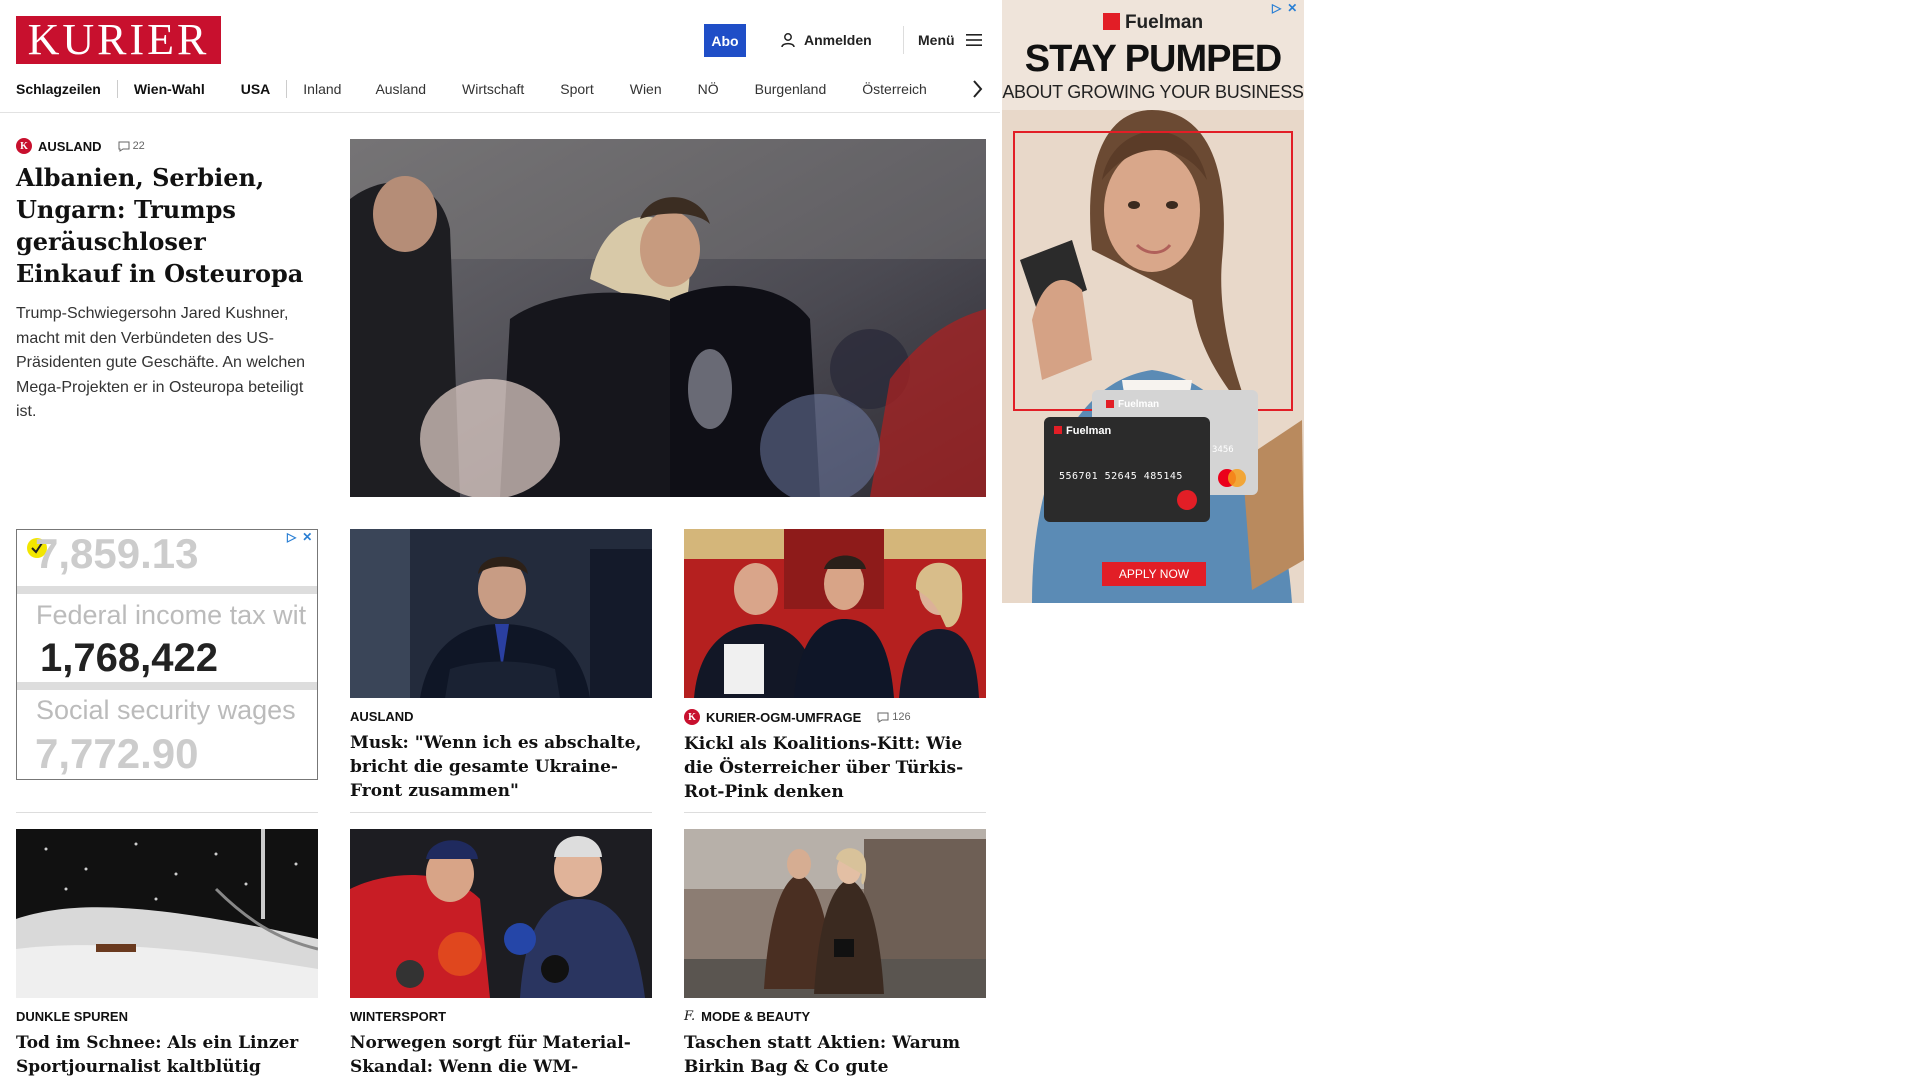  What do you see at coordinates (493, 89) in the screenshot?
I see `nav-item-wirtschaft: Wirtschaft` at bounding box center [493, 89].